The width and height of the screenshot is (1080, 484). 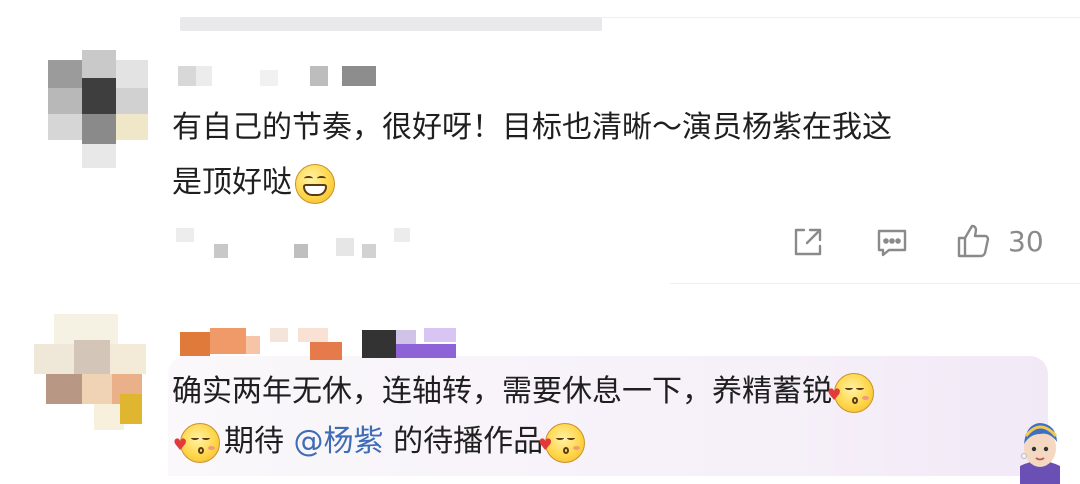 I want to click on top-redacted-bar, so click(x=391, y=24).